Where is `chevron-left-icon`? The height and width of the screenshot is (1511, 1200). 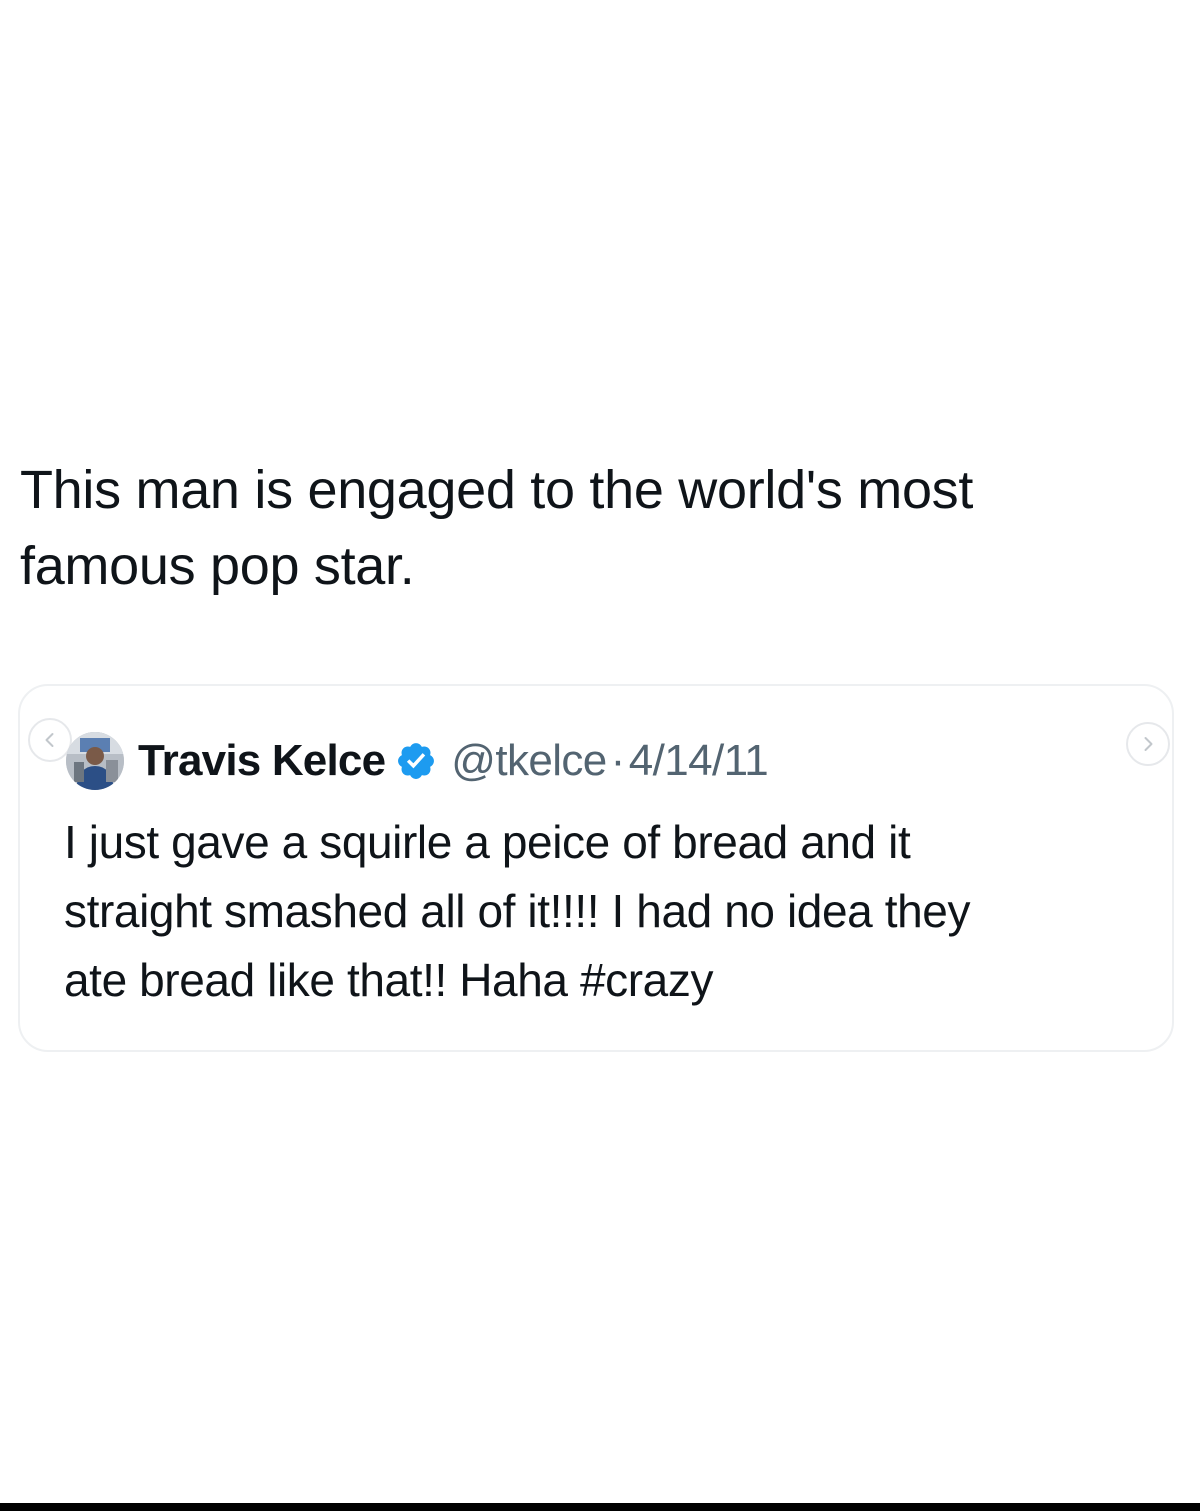
chevron-left-icon is located at coordinates (50, 740).